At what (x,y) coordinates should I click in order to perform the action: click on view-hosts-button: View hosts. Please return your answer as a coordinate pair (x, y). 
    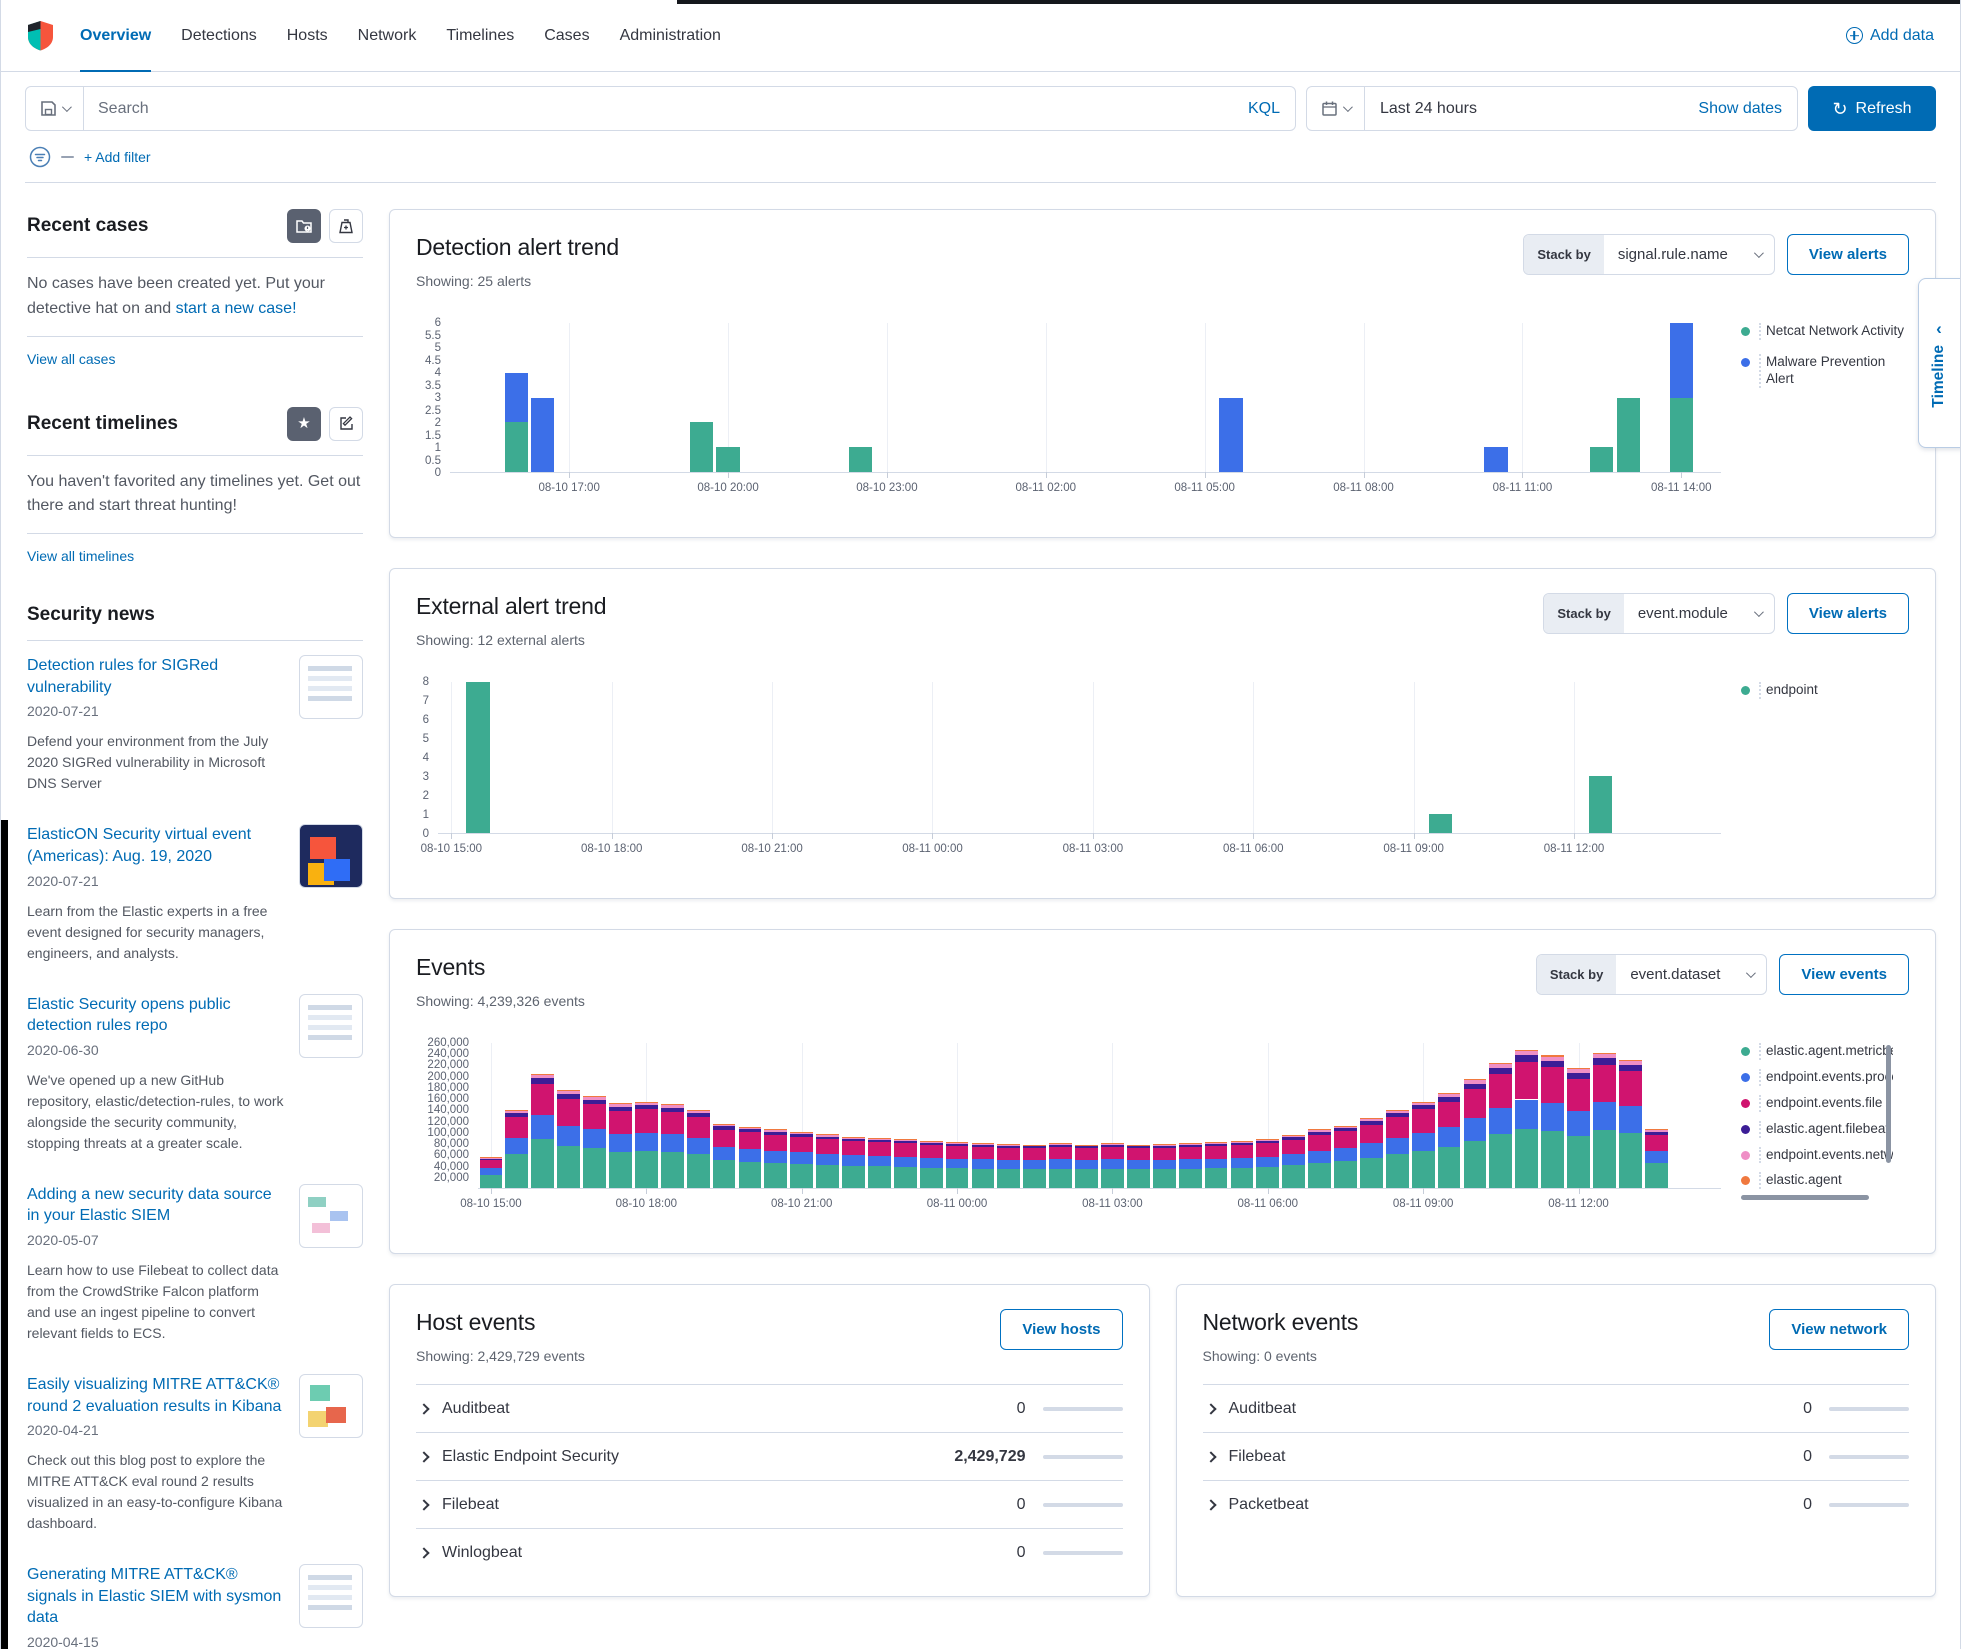
    Looking at the image, I should click on (1061, 1329).